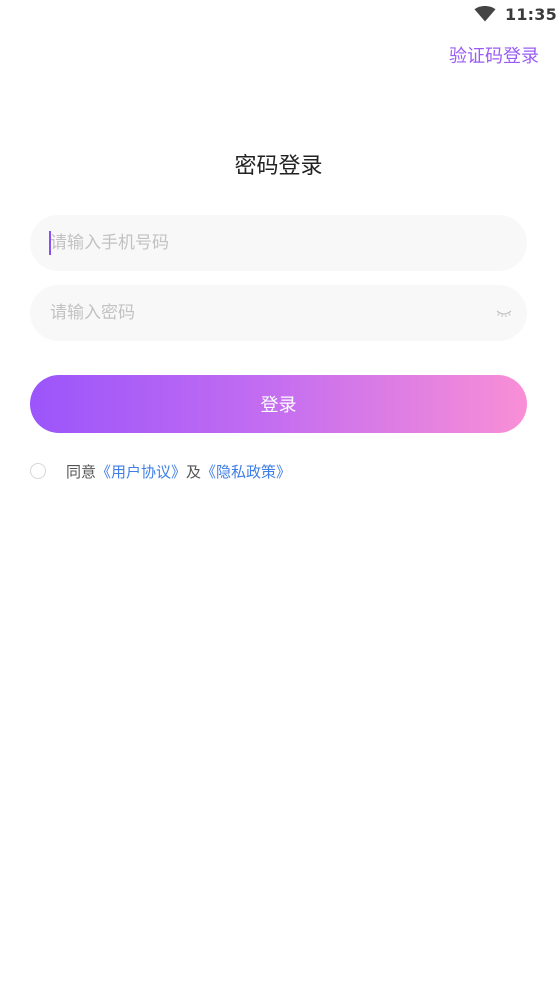 This screenshot has width=557, height=990. What do you see at coordinates (260, 243) in the screenshot?
I see `phone-input` at bounding box center [260, 243].